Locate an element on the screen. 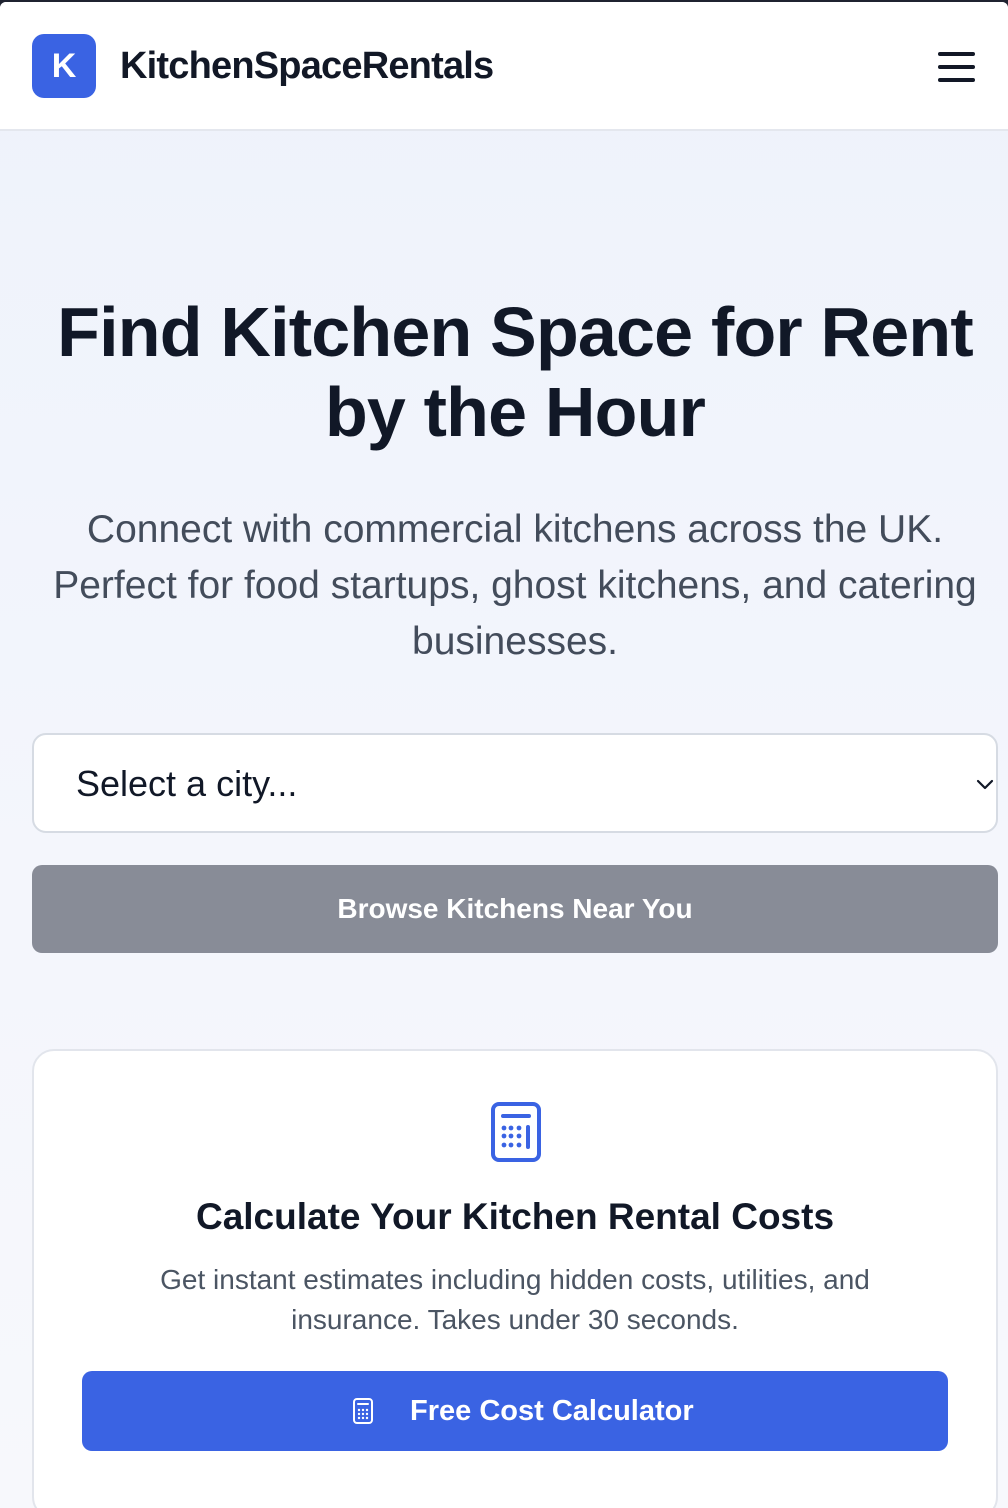 This screenshot has width=1008, height=1508. brand-name: KitchenSpaceRentals is located at coordinates (307, 66).